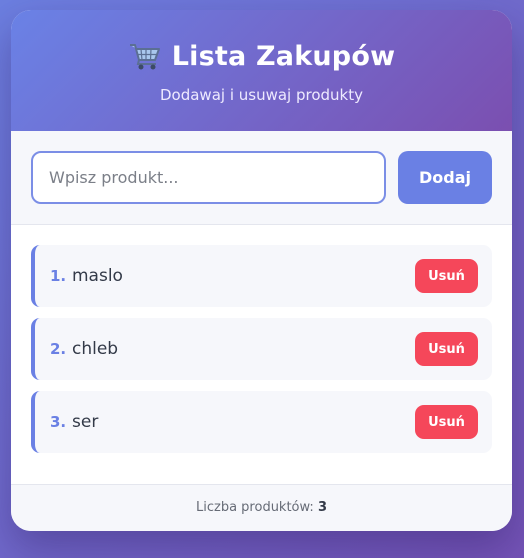 The width and height of the screenshot is (524, 558). I want to click on item-name: ser, so click(85, 422).